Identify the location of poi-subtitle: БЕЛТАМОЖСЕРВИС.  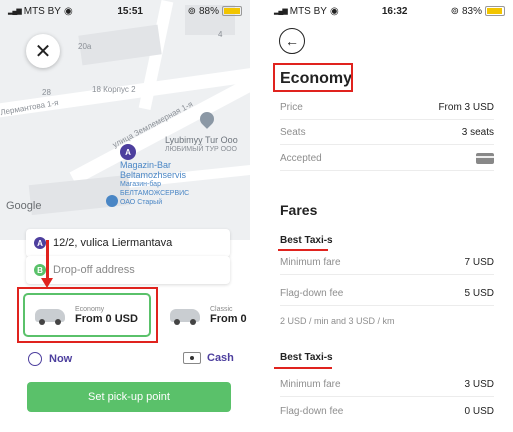
(155, 193).